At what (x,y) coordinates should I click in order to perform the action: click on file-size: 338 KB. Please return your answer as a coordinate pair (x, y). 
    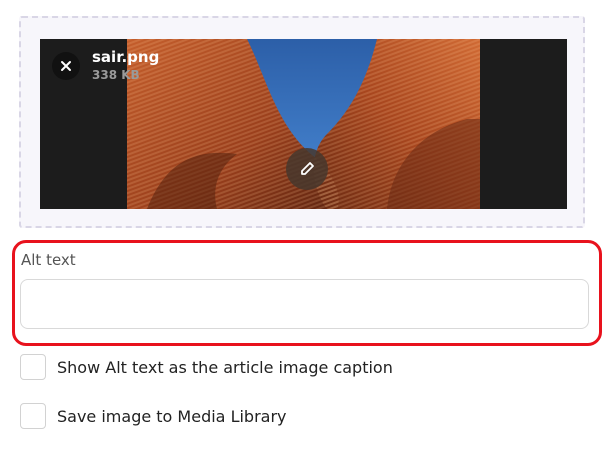
    Looking at the image, I should click on (116, 75).